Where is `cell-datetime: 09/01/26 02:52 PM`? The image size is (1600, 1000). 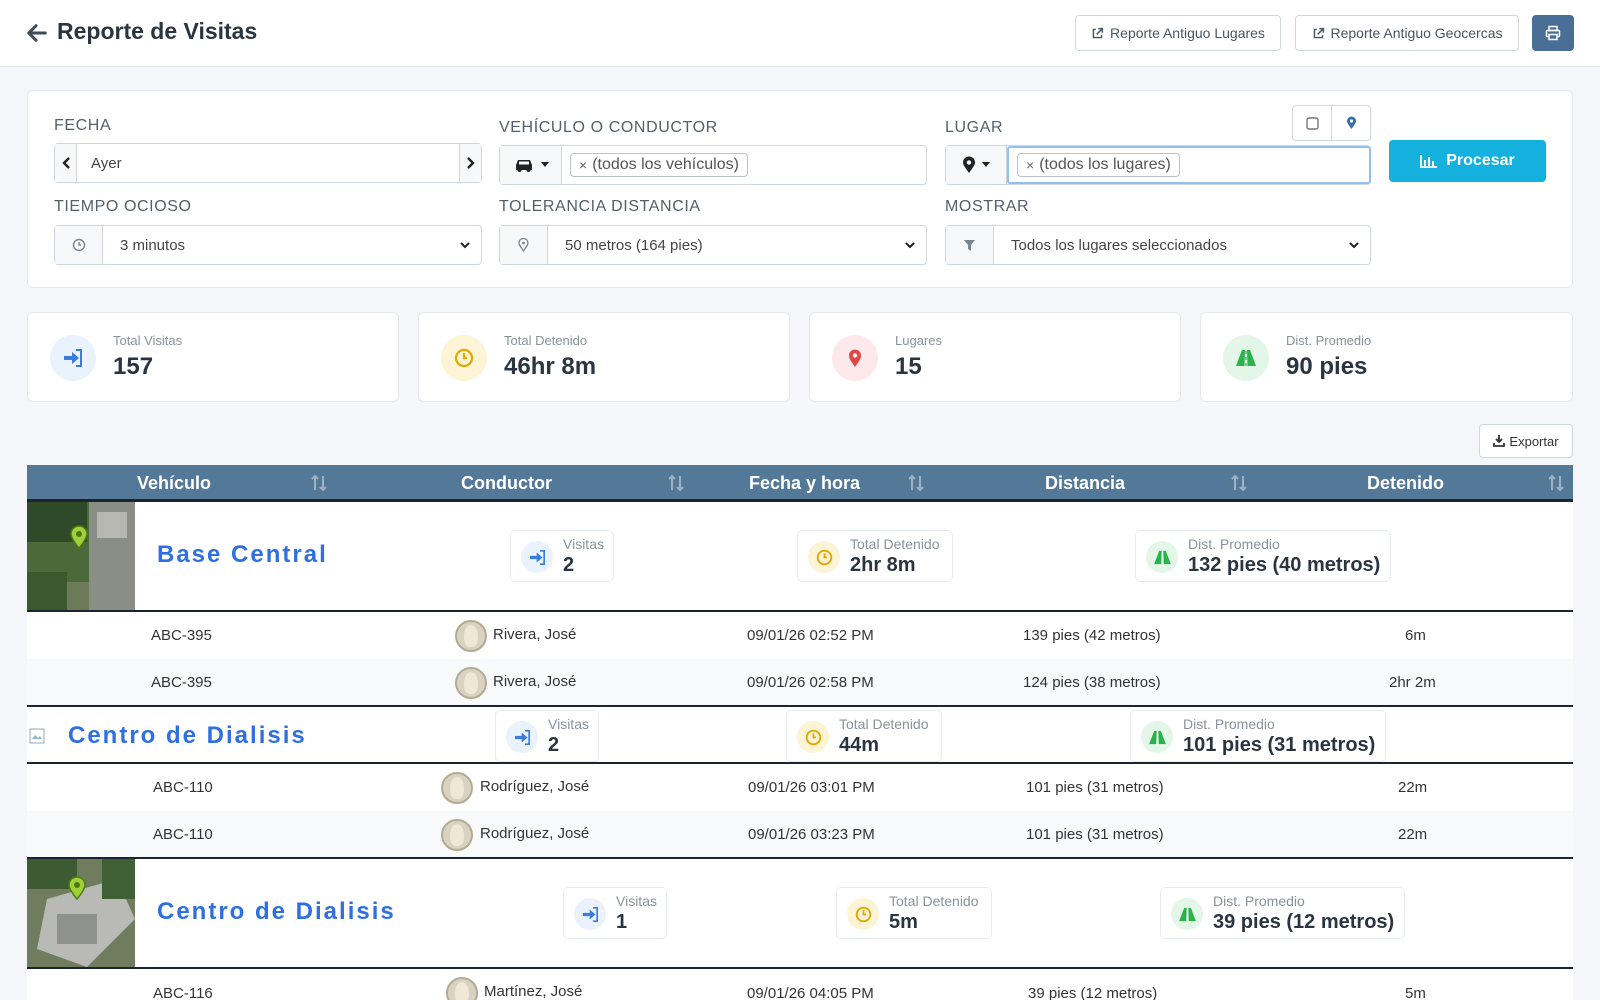
cell-datetime: 09/01/26 02:52 PM is located at coordinates (810, 635).